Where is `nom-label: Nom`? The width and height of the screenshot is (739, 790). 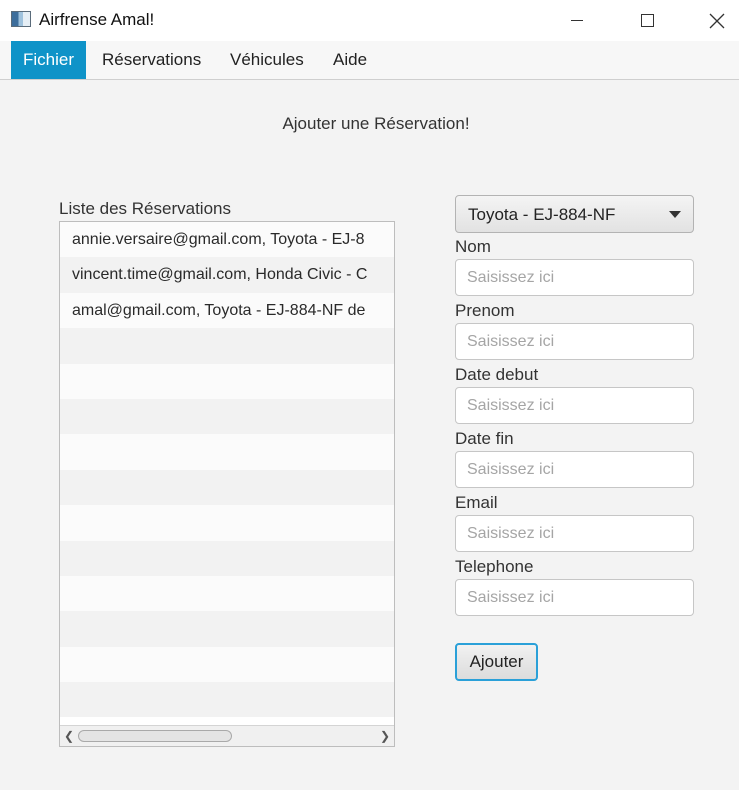 nom-label: Nom is located at coordinates (473, 246).